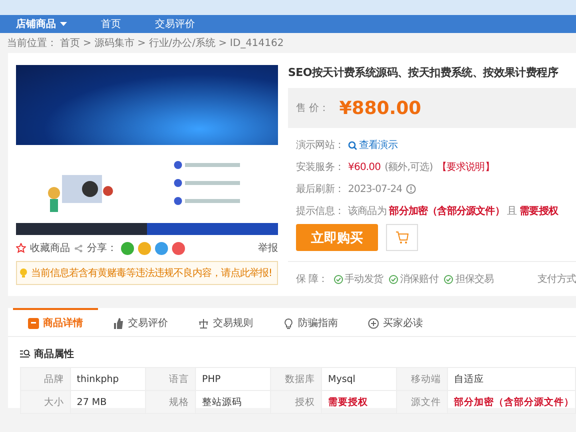 The width and height of the screenshot is (576, 432). I want to click on buy-now-button: 立即购买, so click(337, 237).